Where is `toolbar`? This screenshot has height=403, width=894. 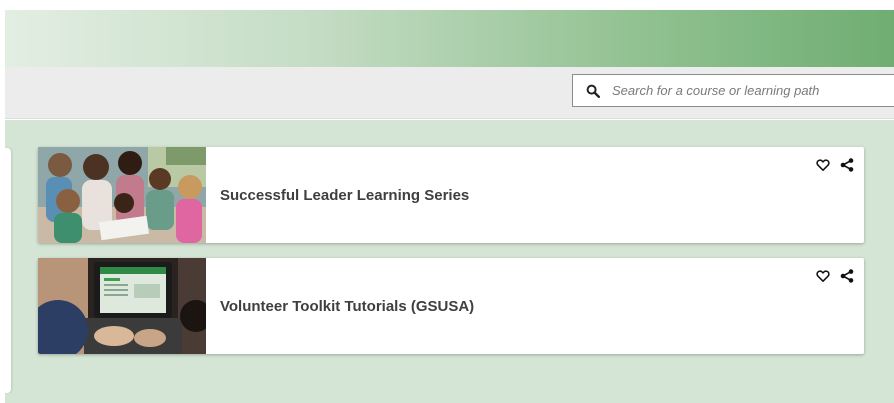
toolbar is located at coordinates (449, 93).